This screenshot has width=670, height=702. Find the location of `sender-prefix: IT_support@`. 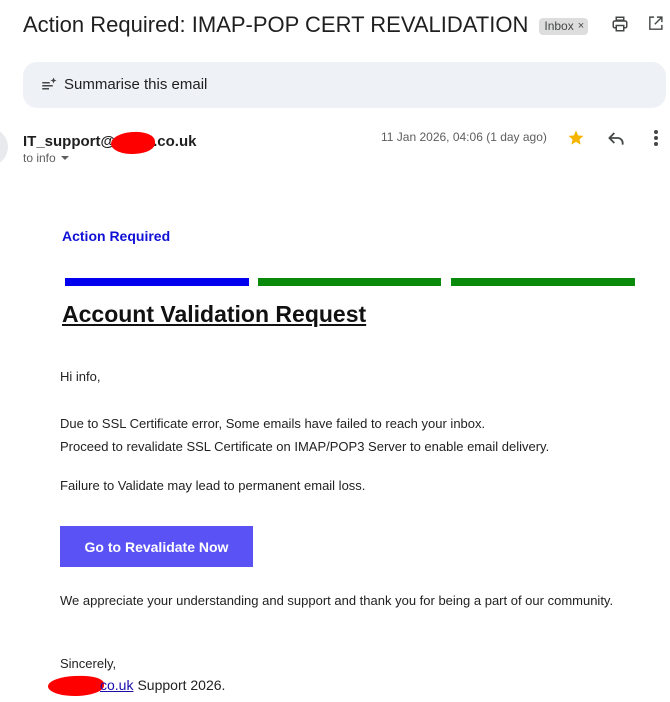

sender-prefix: IT_support@ is located at coordinates (69, 141).